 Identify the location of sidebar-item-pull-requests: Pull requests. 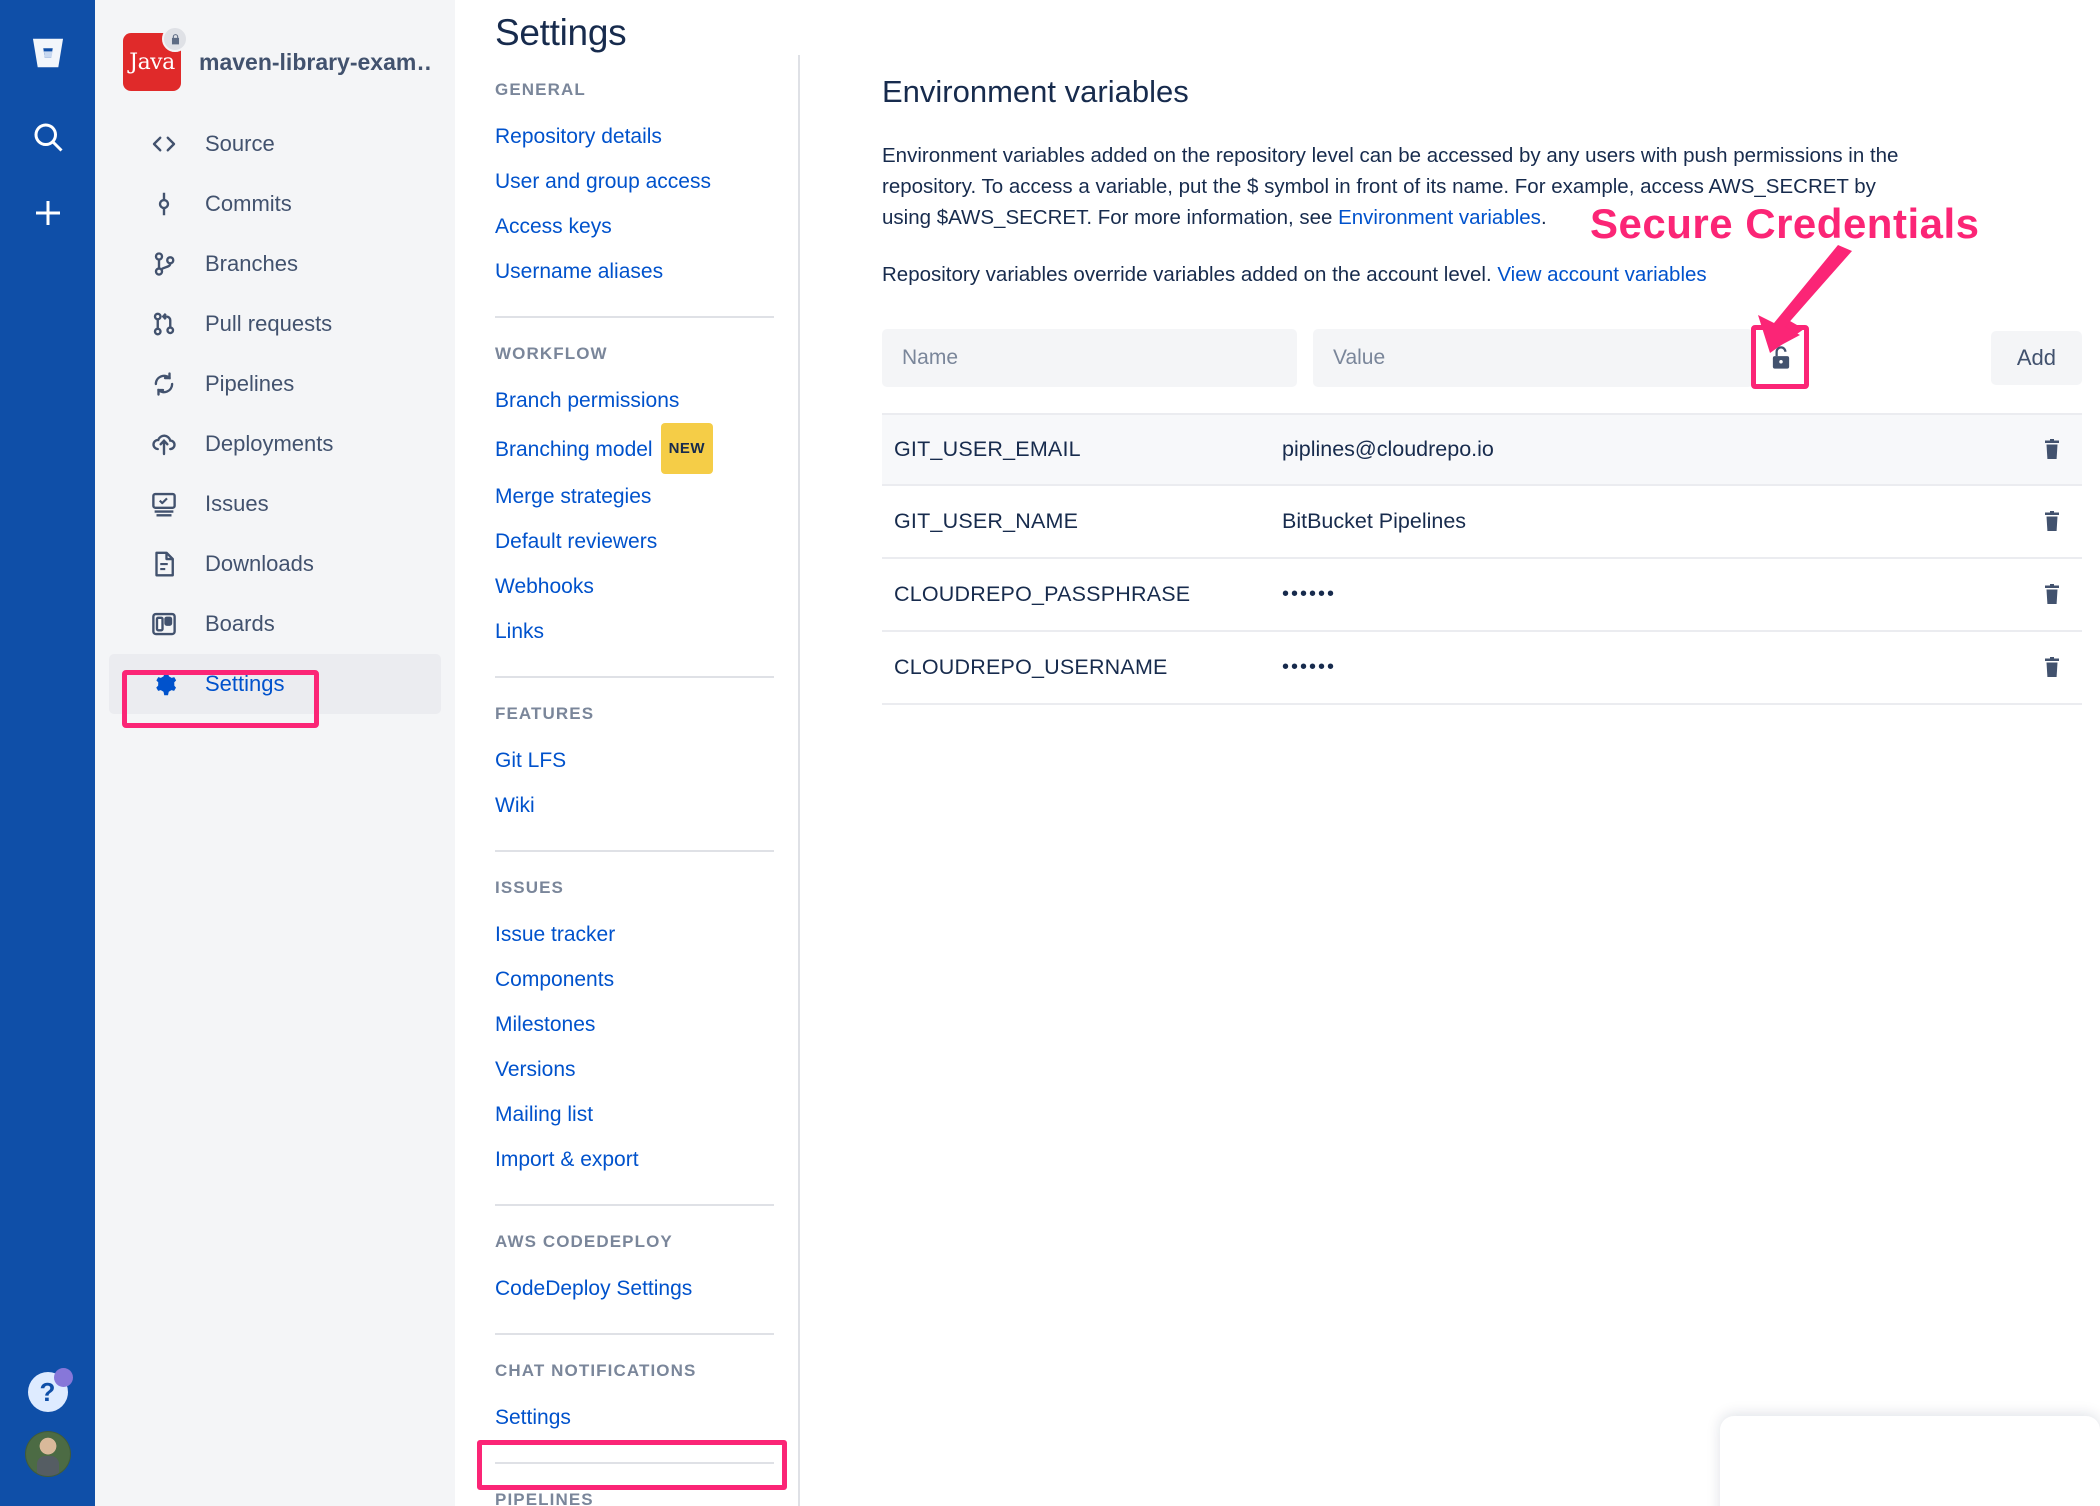
(275, 324).